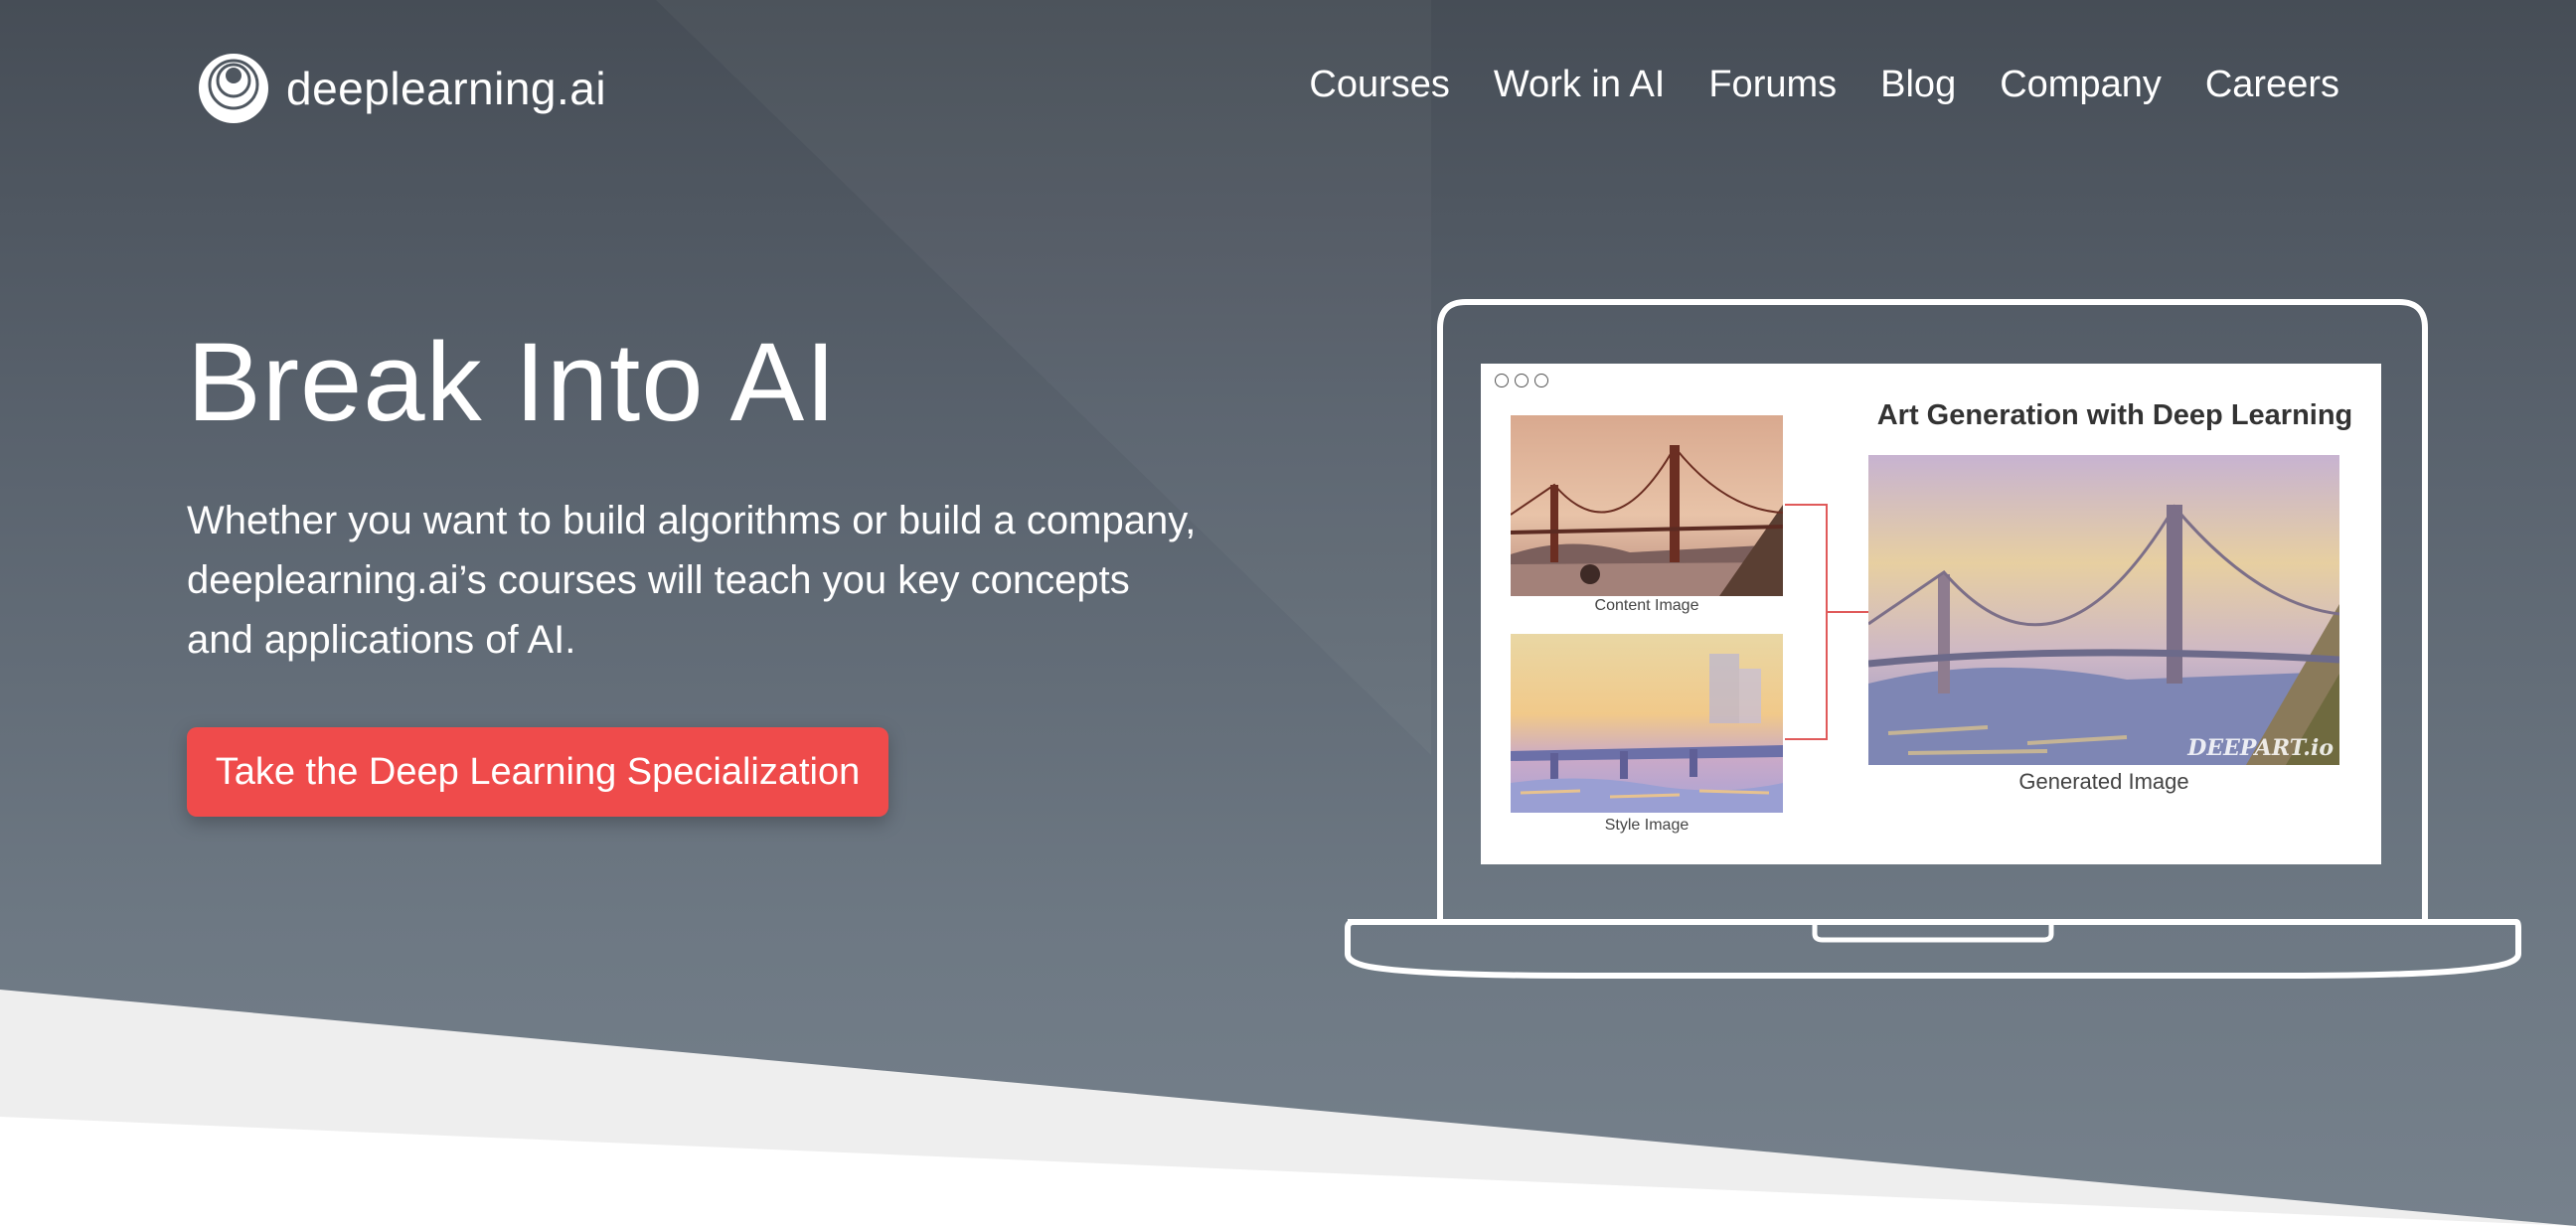 This screenshot has height=1226, width=2576. I want to click on window-controls, so click(1521, 381).